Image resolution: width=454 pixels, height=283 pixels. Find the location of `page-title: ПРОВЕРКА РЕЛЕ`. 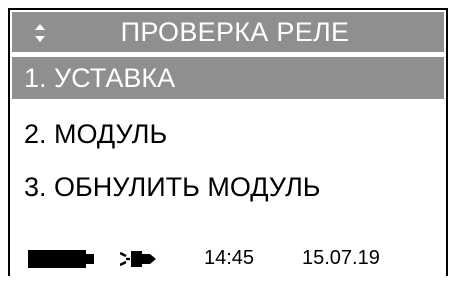

page-title: ПРОВЕРКА РЕЛЕ is located at coordinates (235, 32).